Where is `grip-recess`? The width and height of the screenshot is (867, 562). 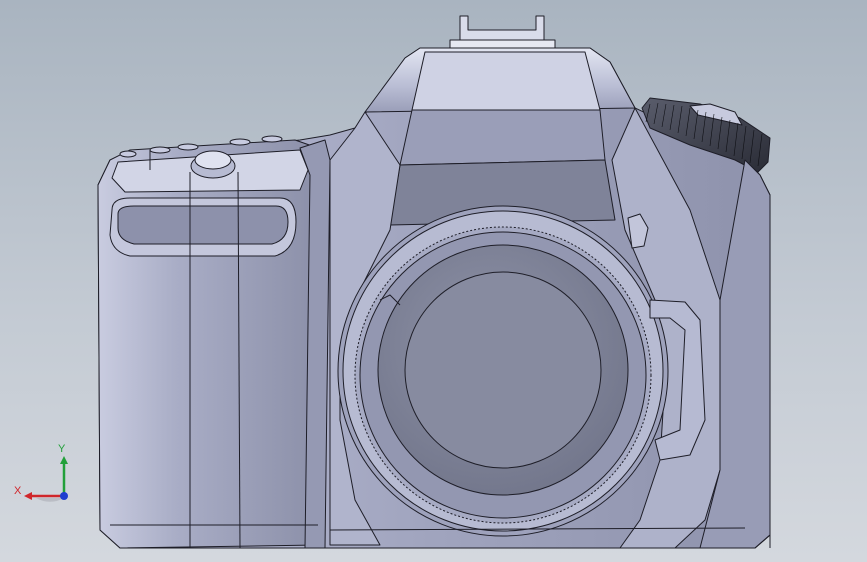 grip-recess is located at coordinates (203, 227).